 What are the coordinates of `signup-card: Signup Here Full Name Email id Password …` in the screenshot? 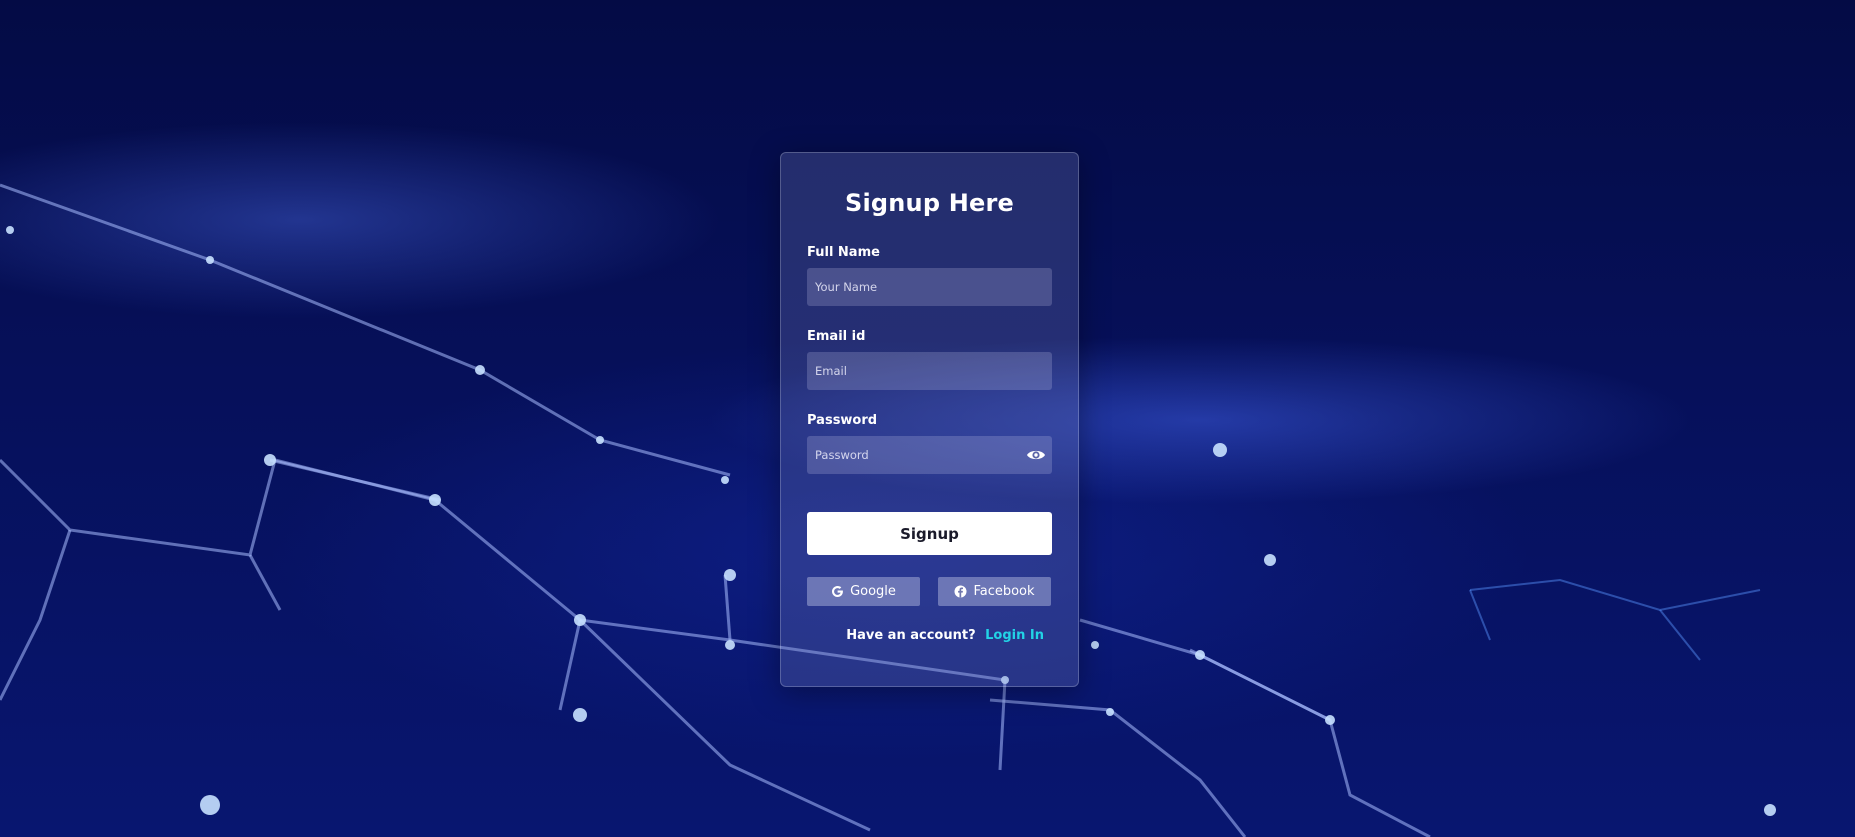 It's located at (929, 419).